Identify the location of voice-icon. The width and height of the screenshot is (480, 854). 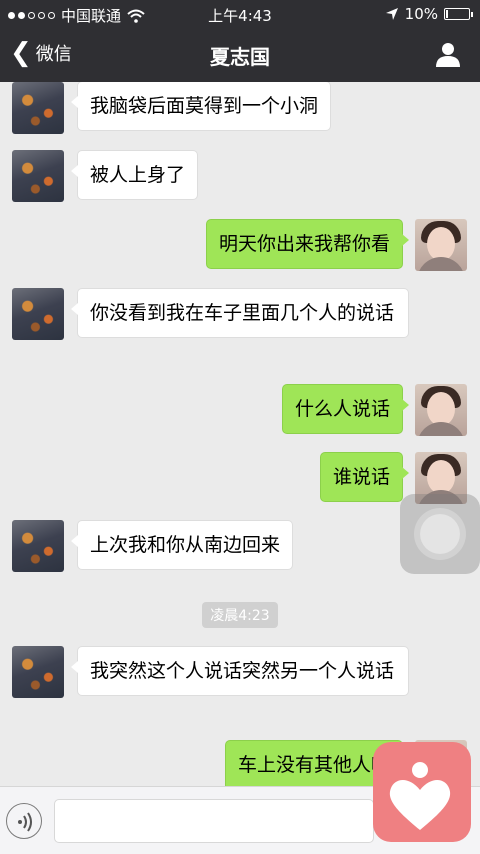
(25, 822).